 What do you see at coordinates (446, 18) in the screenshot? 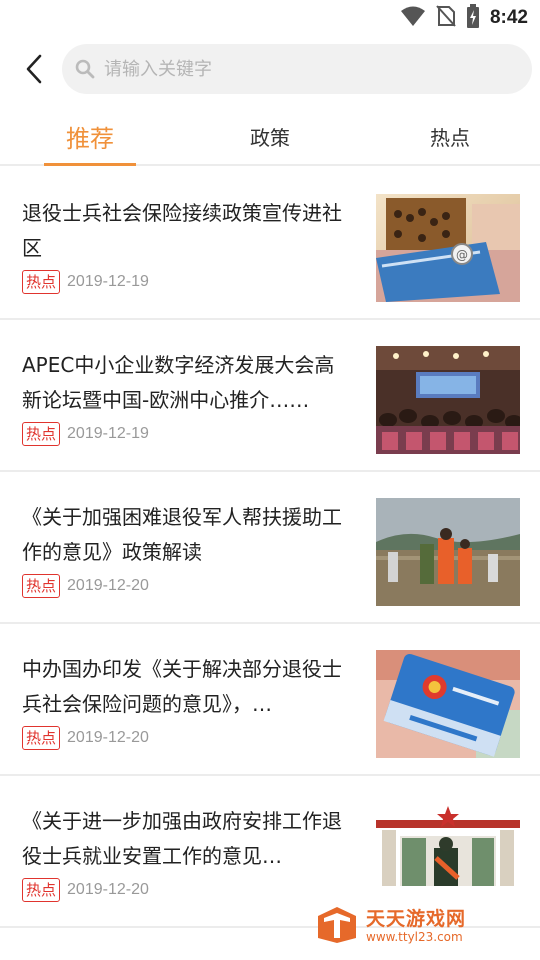
I see `no-sim-icon` at bounding box center [446, 18].